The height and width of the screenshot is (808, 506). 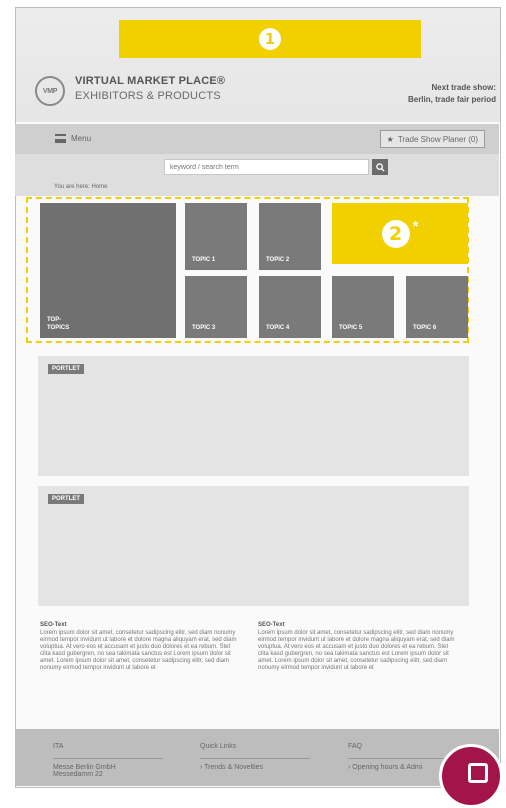 I want to click on footer-col-quick-links: Quick Links › Trends & Novelties, so click(x=255, y=757).